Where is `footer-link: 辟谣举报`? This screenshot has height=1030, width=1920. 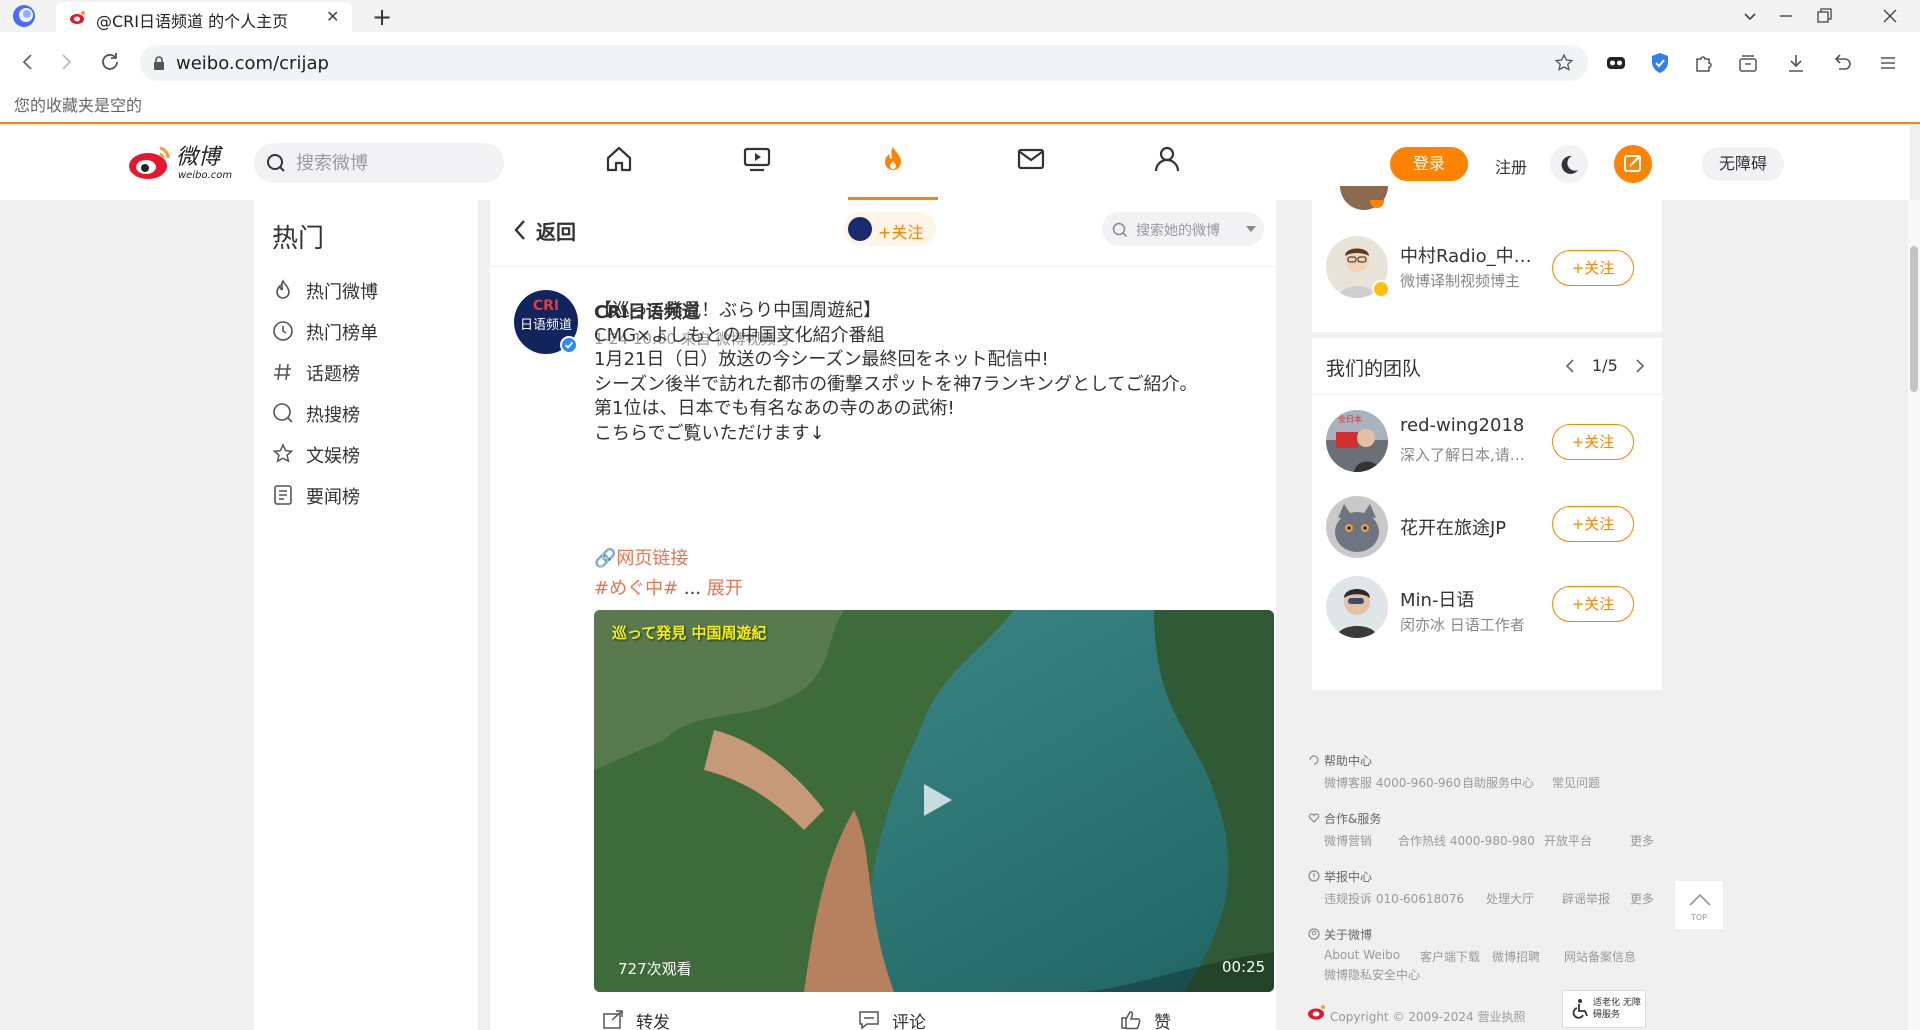 footer-link: 辟谣举报 is located at coordinates (1586, 898).